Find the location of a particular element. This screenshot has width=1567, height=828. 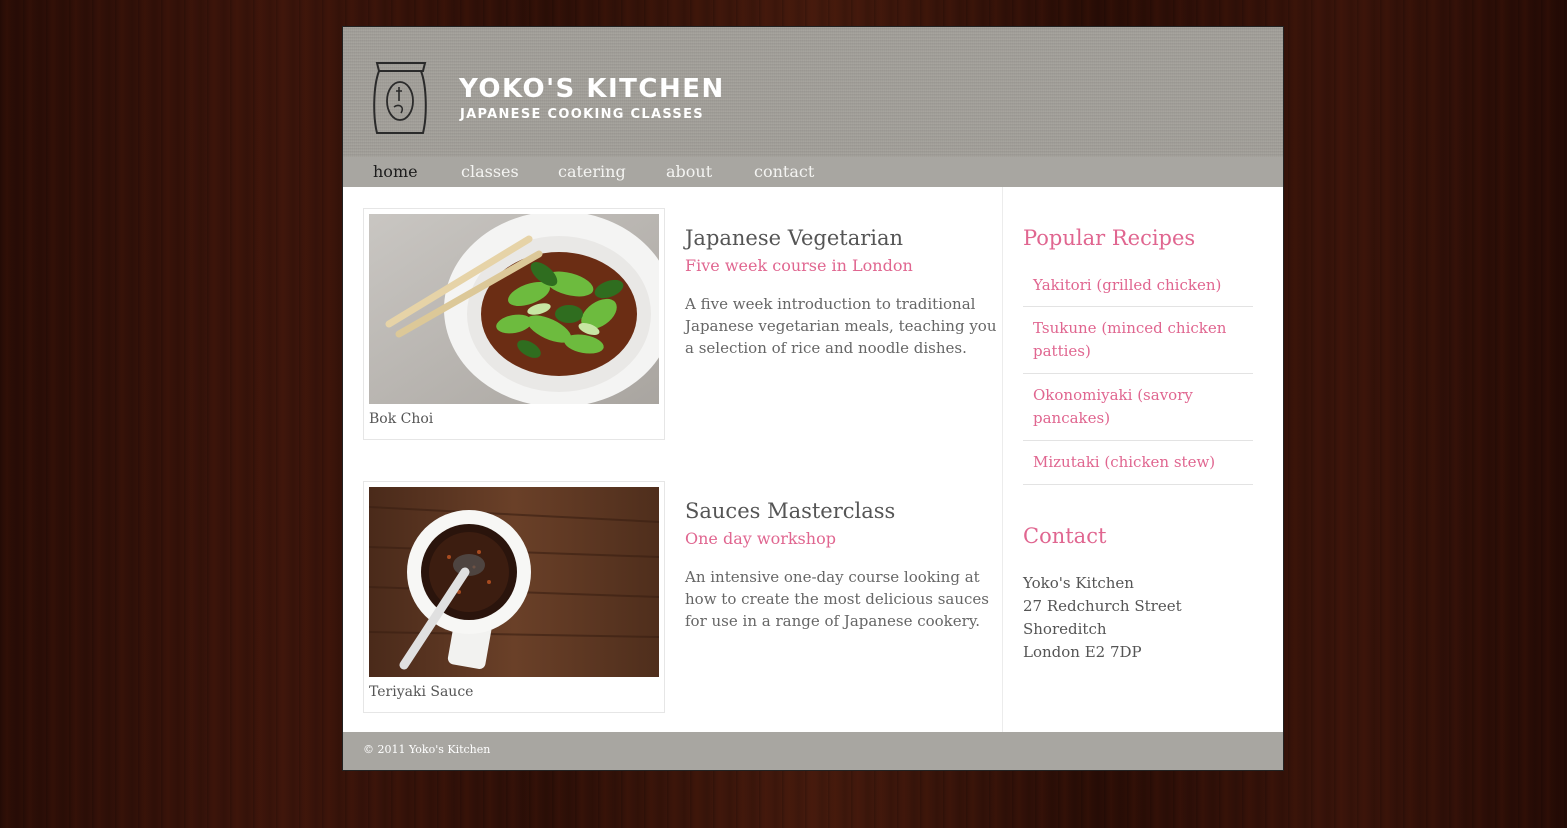

course-card-image: Bok Choi is located at coordinates (514, 324).